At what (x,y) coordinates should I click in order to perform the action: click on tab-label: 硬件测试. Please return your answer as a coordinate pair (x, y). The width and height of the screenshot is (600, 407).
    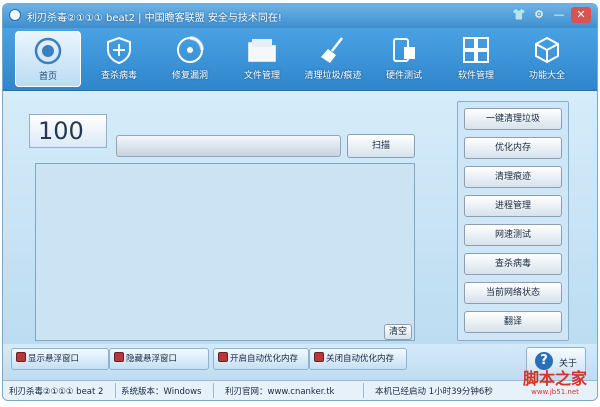
    Looking at the image, I should click on (403, 76).